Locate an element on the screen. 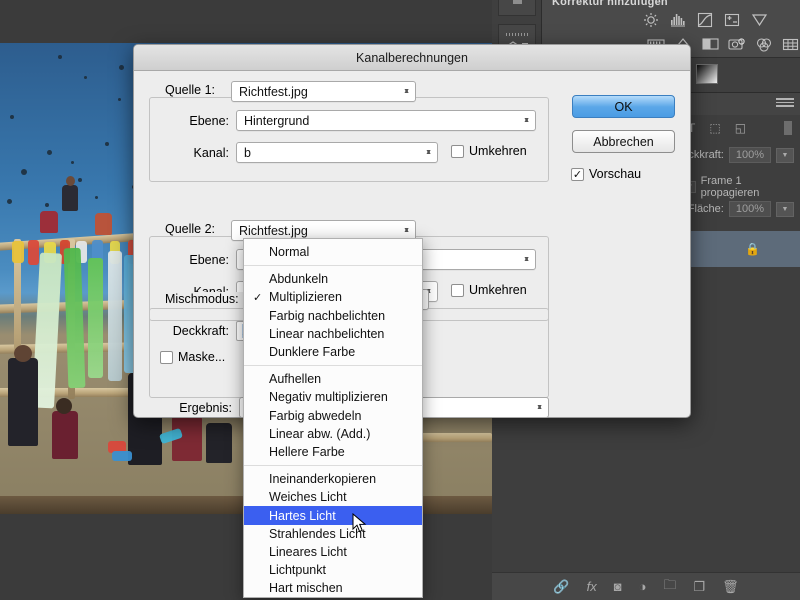 This screenshot has width=800, height=600. vibrance-icon is located at coordinates (759, 20).